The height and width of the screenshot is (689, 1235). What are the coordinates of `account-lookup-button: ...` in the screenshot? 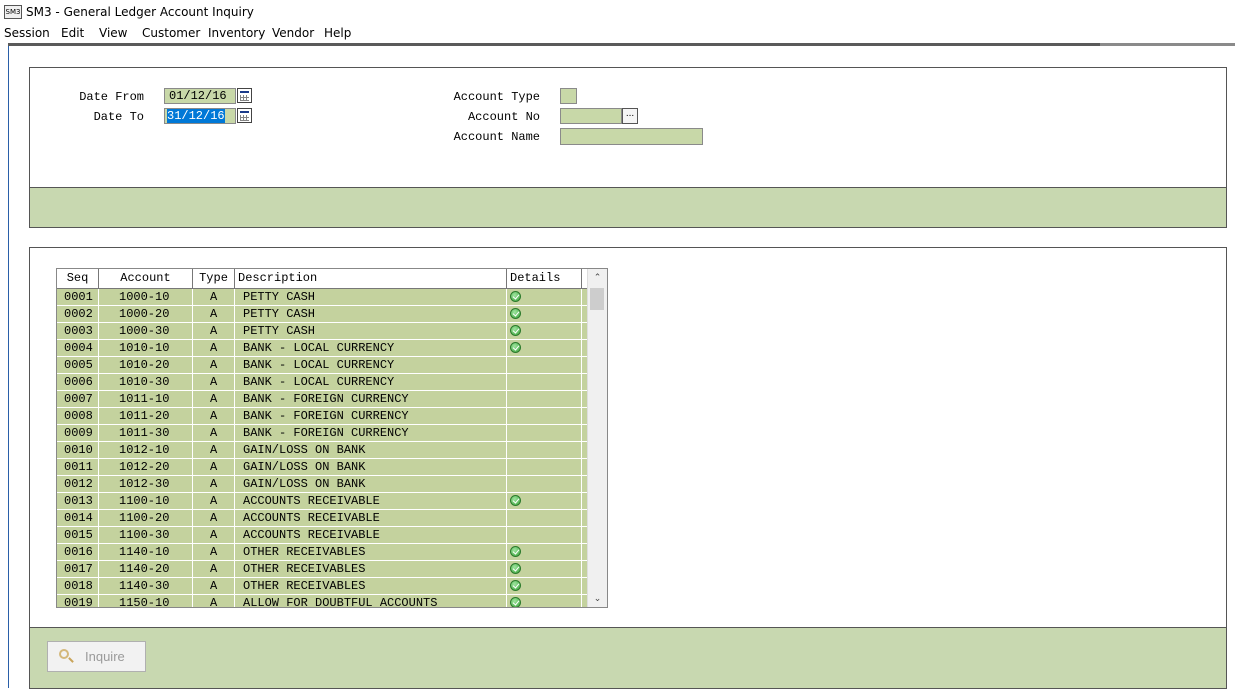 It's located at (630, 116).